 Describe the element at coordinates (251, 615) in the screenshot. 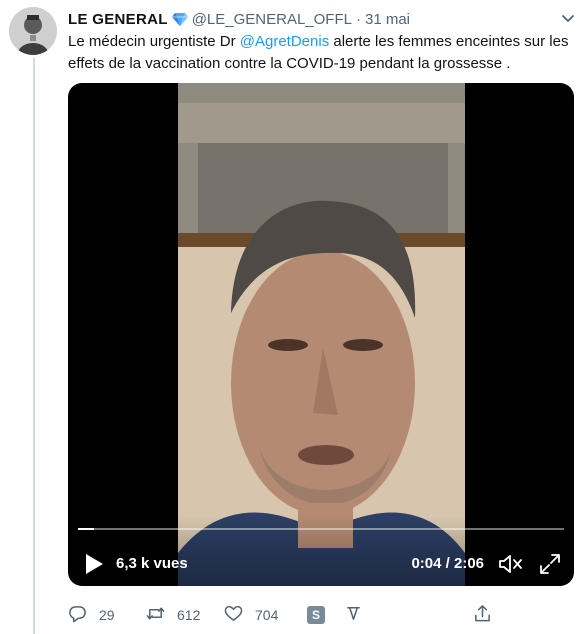

I see `like-button: 704` at that location.